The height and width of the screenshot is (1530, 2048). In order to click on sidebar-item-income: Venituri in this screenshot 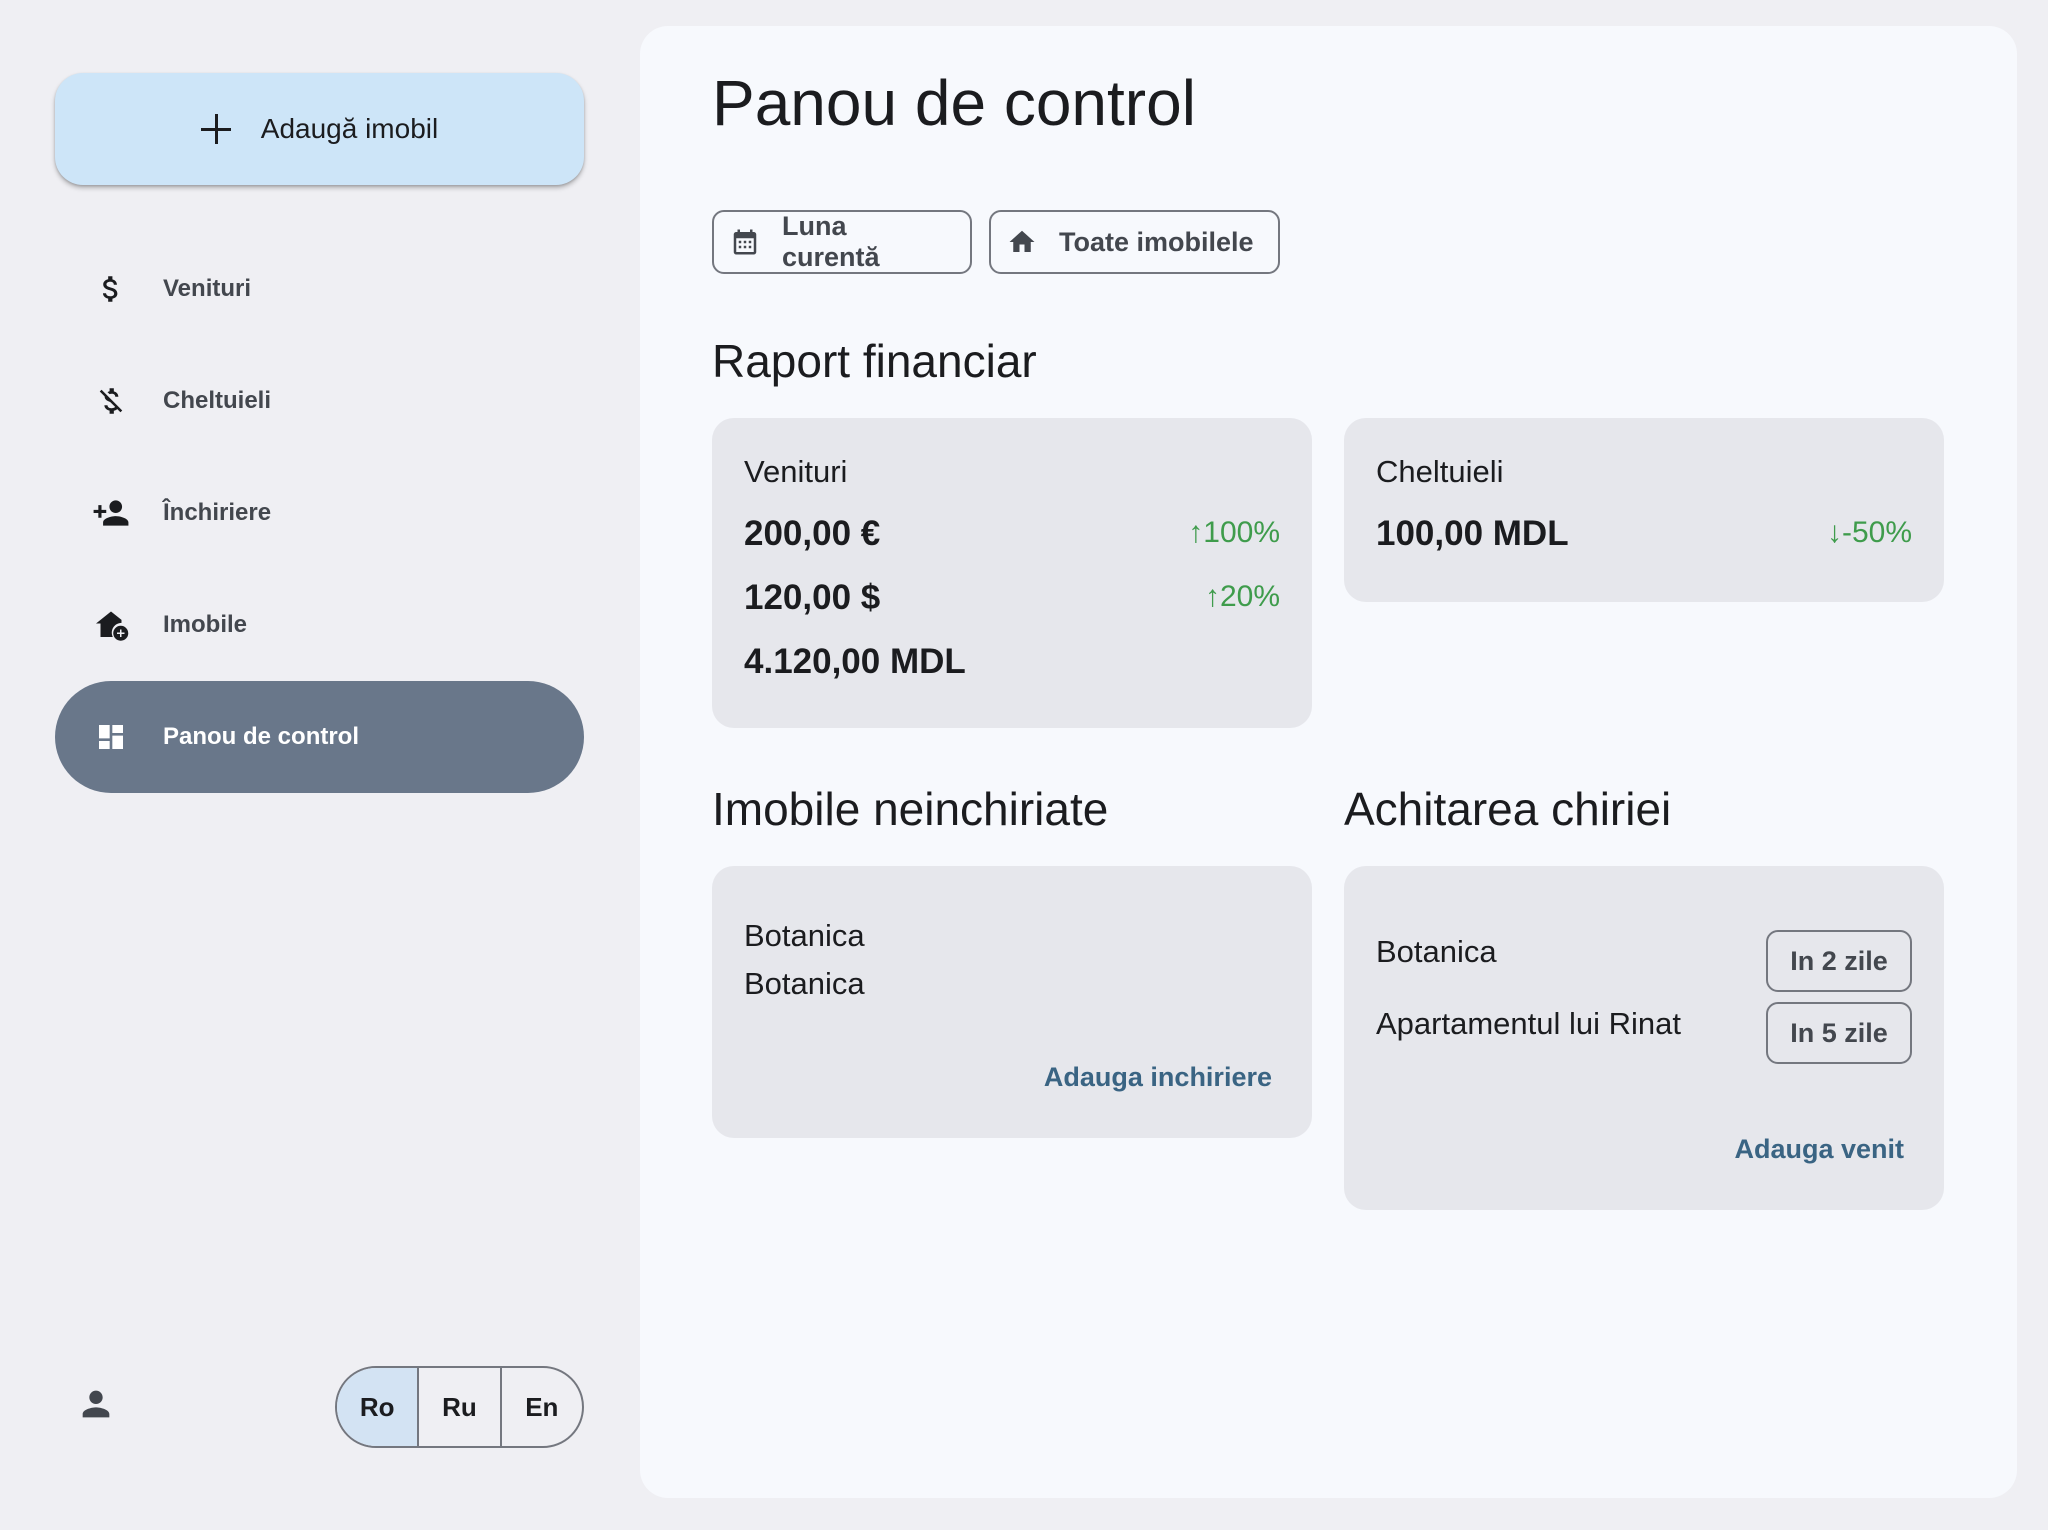, I will do `click(319, 289)`.